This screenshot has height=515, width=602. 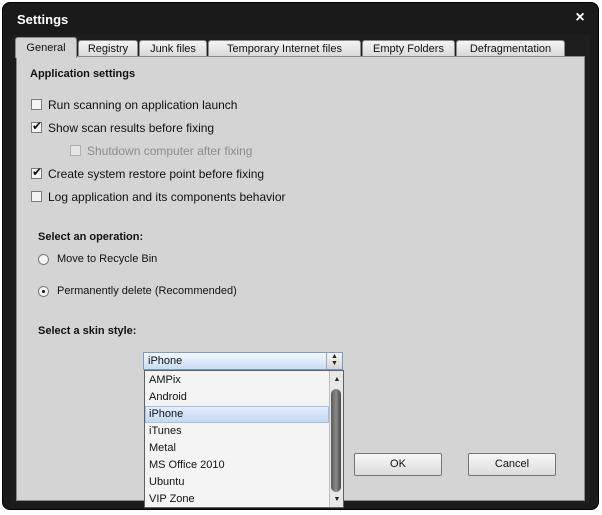 I want to click on skin-style-select: iPhone ▲ ▼, so click(x=243, y=361).